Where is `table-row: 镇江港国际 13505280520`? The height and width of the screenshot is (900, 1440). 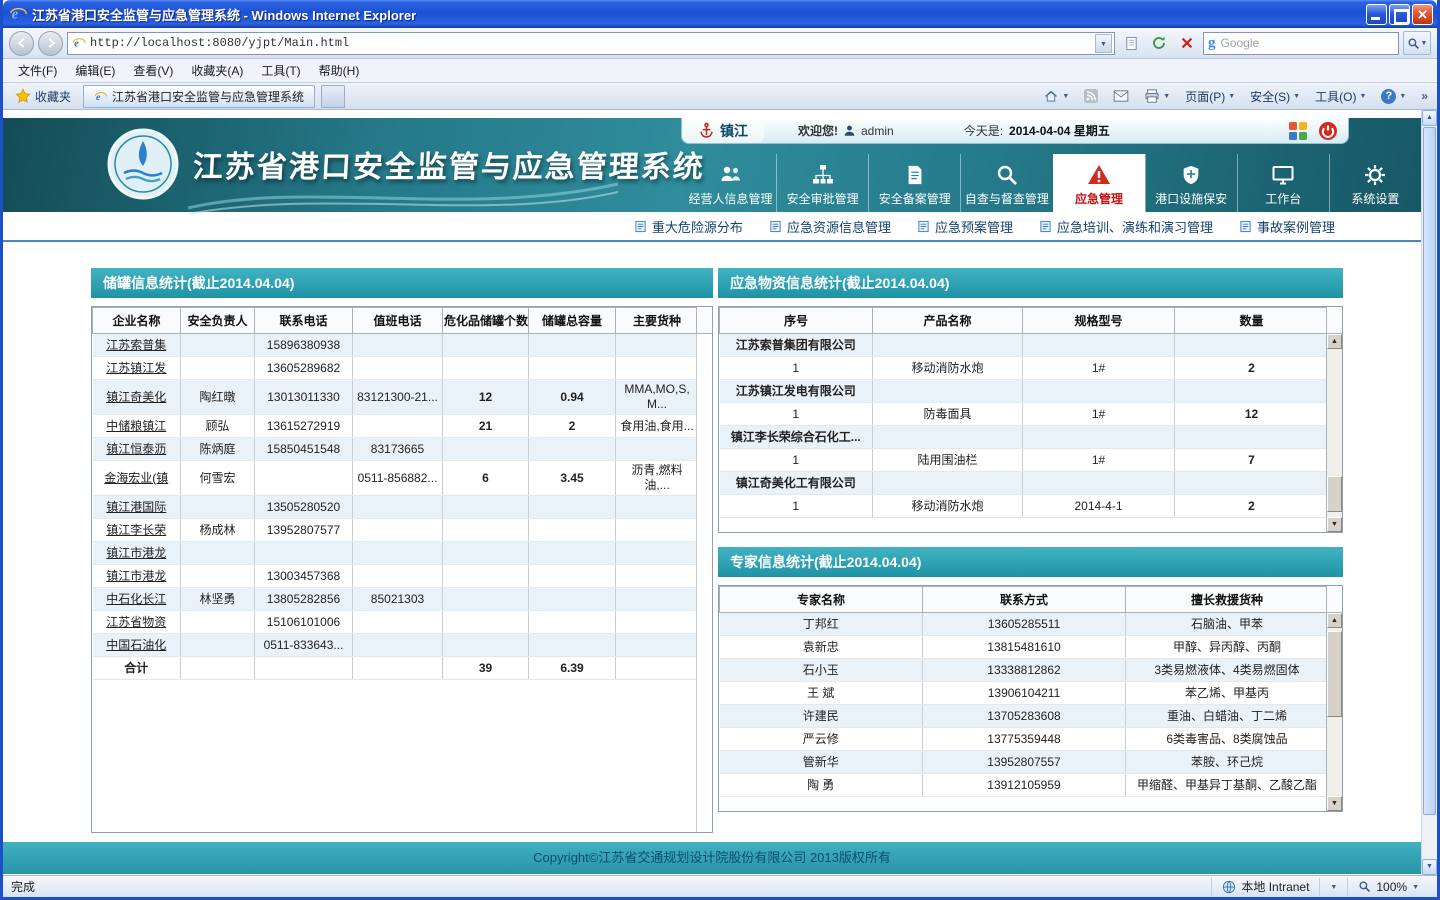
table-row: 镇江港国际 13505280520 is located at coordinates (395, 507).